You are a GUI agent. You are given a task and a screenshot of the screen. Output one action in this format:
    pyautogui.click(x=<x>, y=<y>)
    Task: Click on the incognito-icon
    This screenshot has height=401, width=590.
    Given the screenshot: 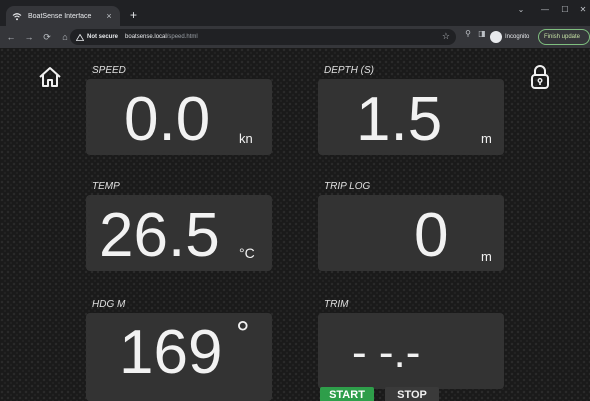 What is the action you would take?
    pyautogui.click(x=496, y=37)
    